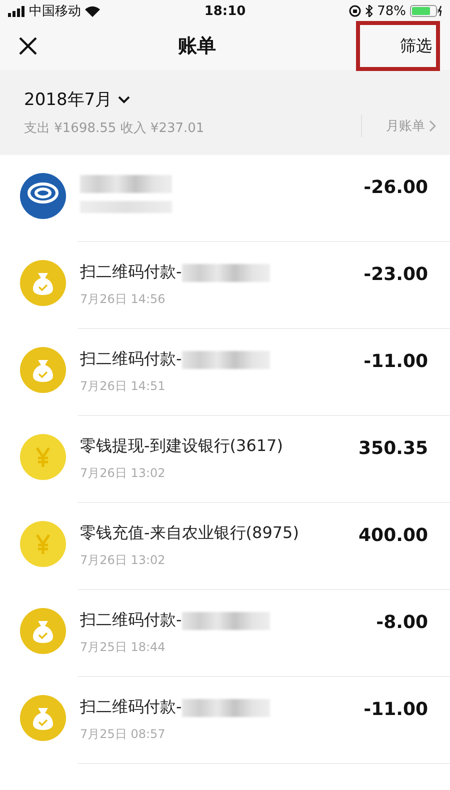 This screenshot has height=790, width=450. What do you see at coordinates (123, 386) in the screenshot?
I see `transaction-date: 7月26日 14:51` at bounding box center [123, 386].